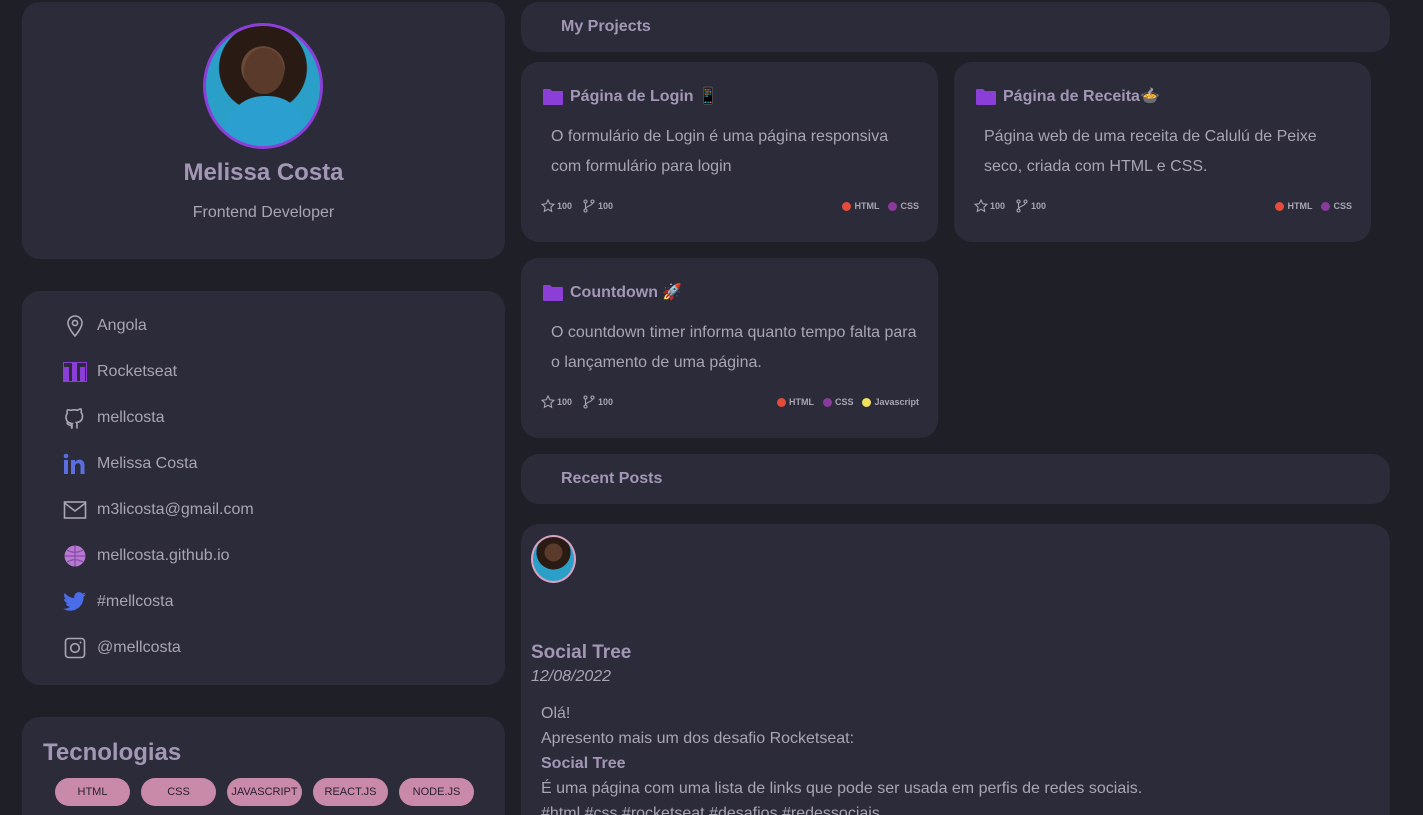  Describe the element at coordinates (75, 418) in the screenshot. I see `github-icon` at that location.